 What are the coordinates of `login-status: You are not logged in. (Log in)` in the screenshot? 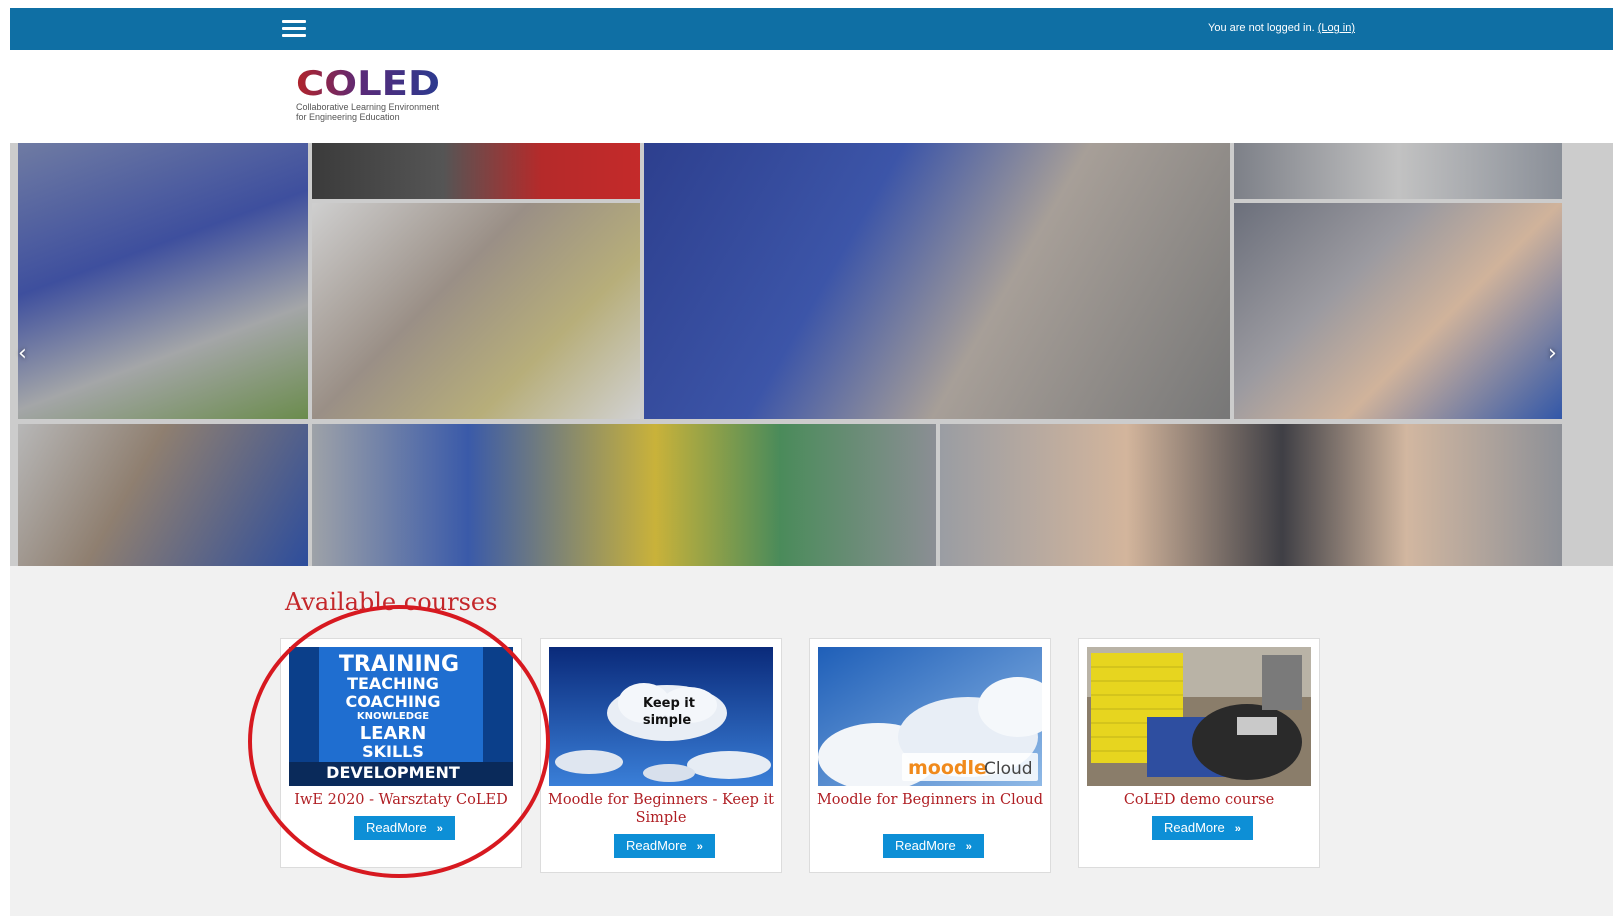 It's located at (1281, 28).